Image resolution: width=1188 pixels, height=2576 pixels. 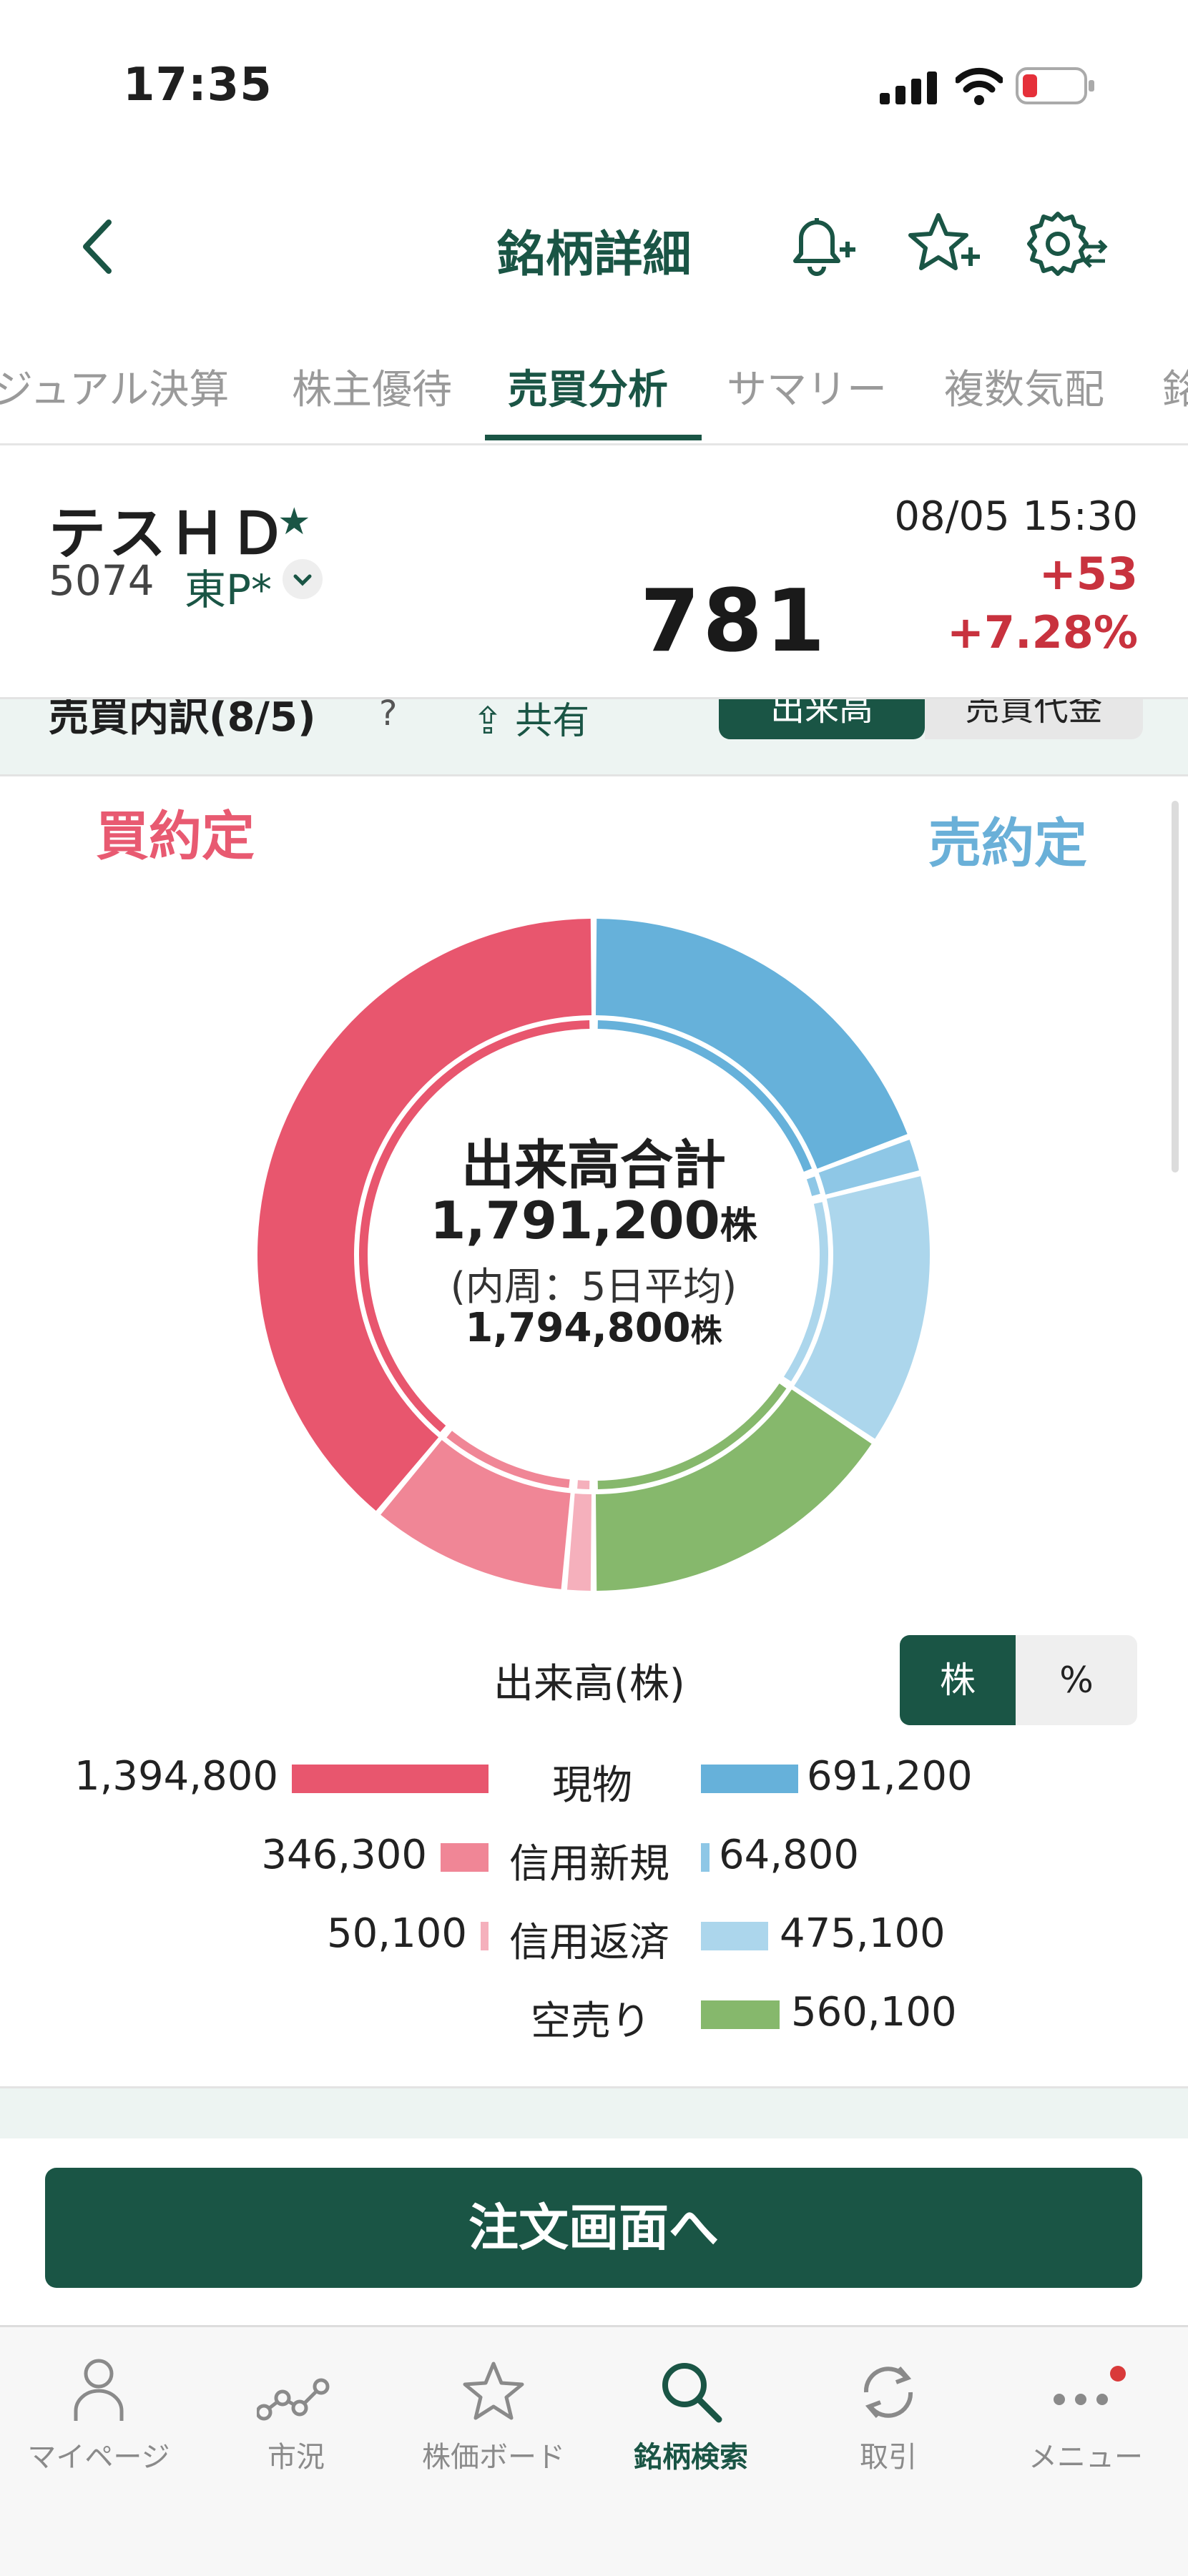 What do you see at coordinates (589, 1864) in the screenshot?
I see `row-label-margin-new: 信用新規` at bounding box center [589, 1864].